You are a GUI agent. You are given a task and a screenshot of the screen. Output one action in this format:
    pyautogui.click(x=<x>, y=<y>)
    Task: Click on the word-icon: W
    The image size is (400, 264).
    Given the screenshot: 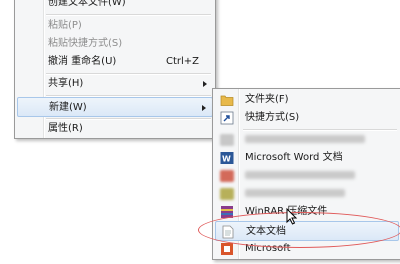 What is the action you would take?
    pyautogui.click(x=227, y=158)
    